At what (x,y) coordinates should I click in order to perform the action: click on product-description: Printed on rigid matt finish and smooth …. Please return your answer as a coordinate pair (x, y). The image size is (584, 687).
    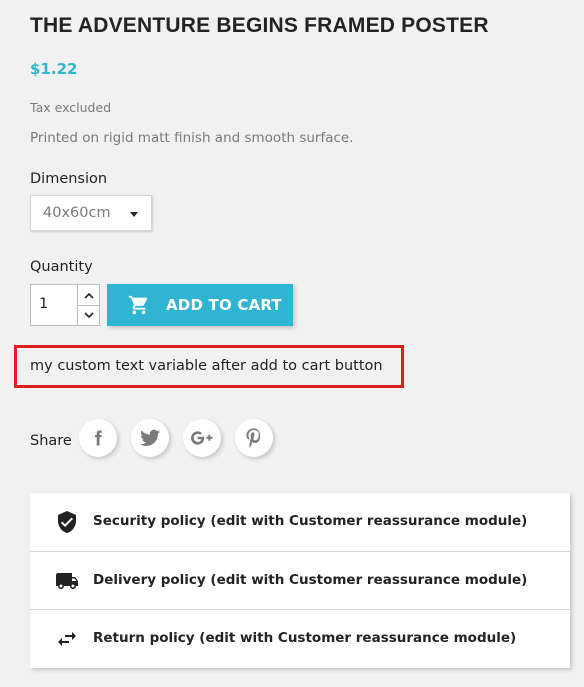
    Looking at the image, I should click on (192, 138).